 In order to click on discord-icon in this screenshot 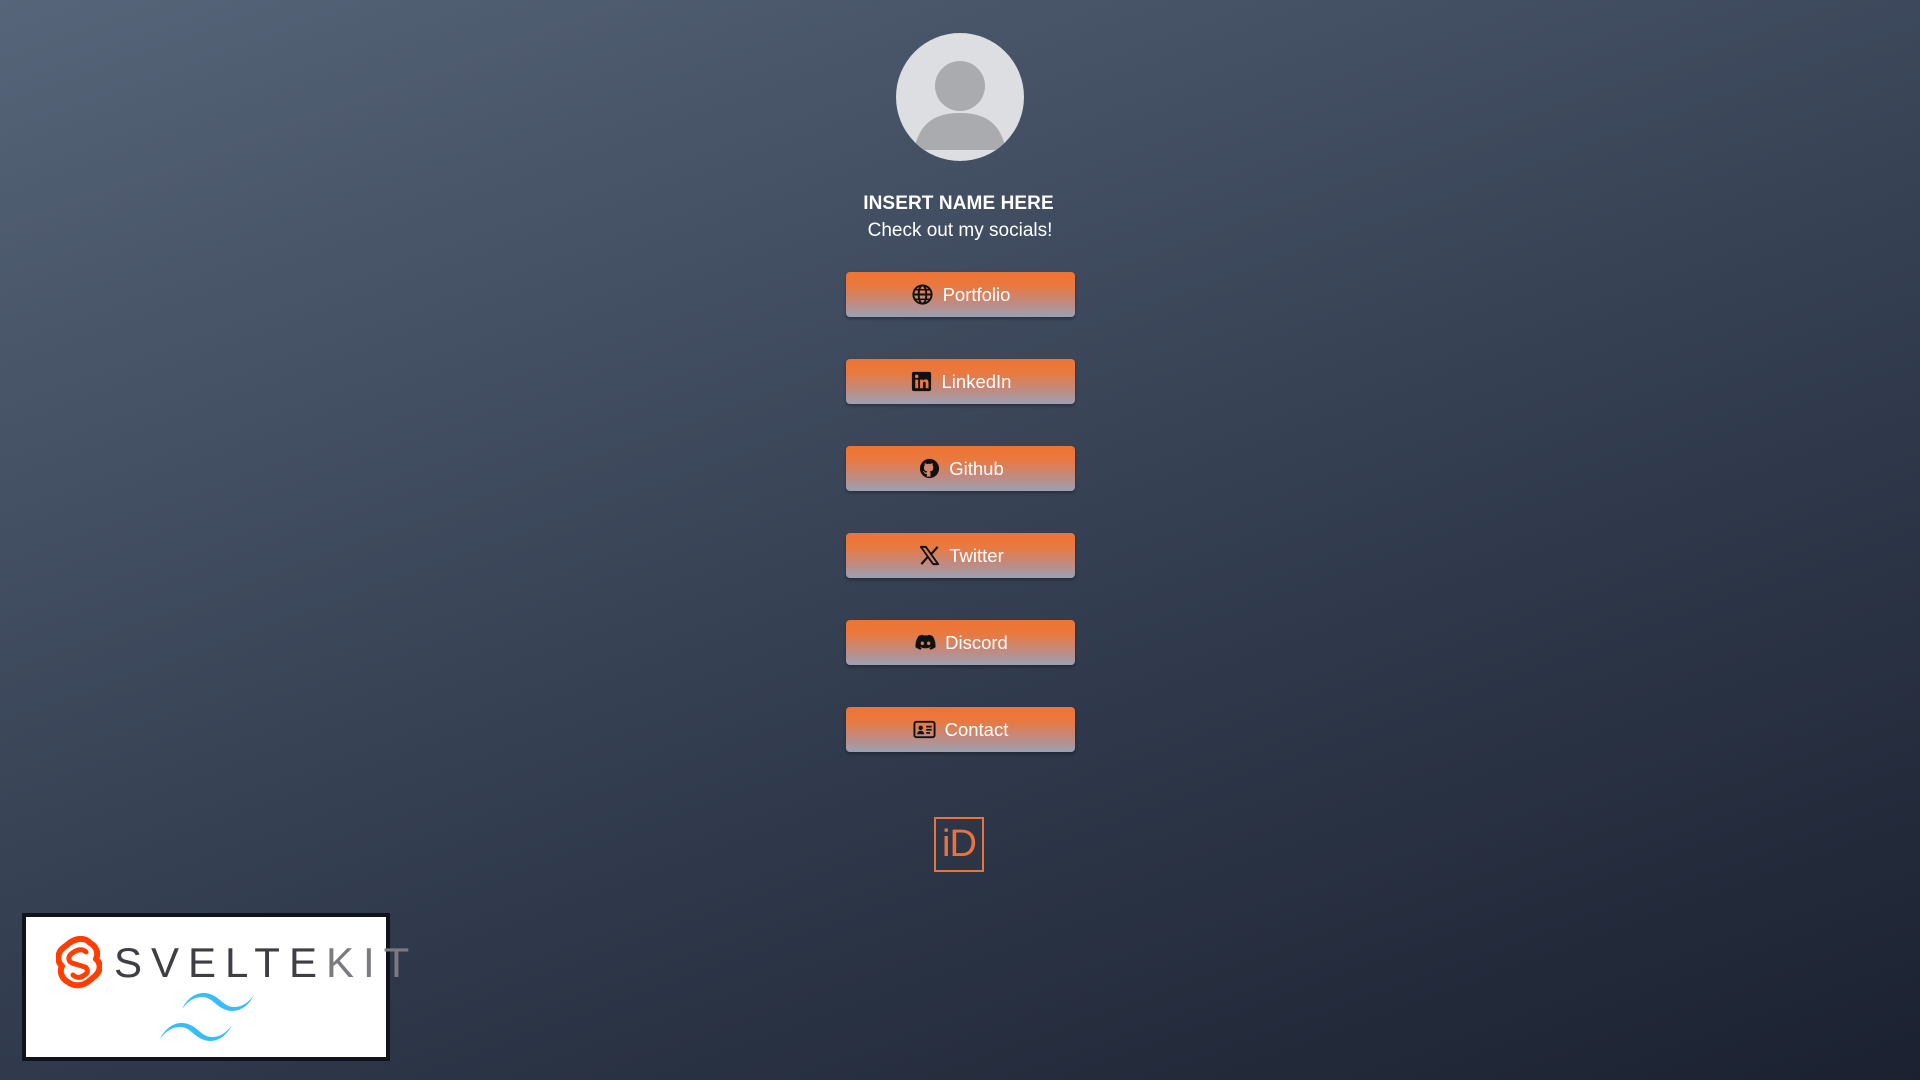, I will do `click(925, 643)`.